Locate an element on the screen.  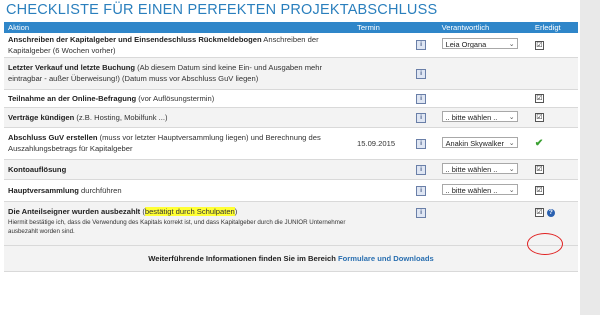
row-termin: 15.09.2015 is located at coordinates (383, 143).